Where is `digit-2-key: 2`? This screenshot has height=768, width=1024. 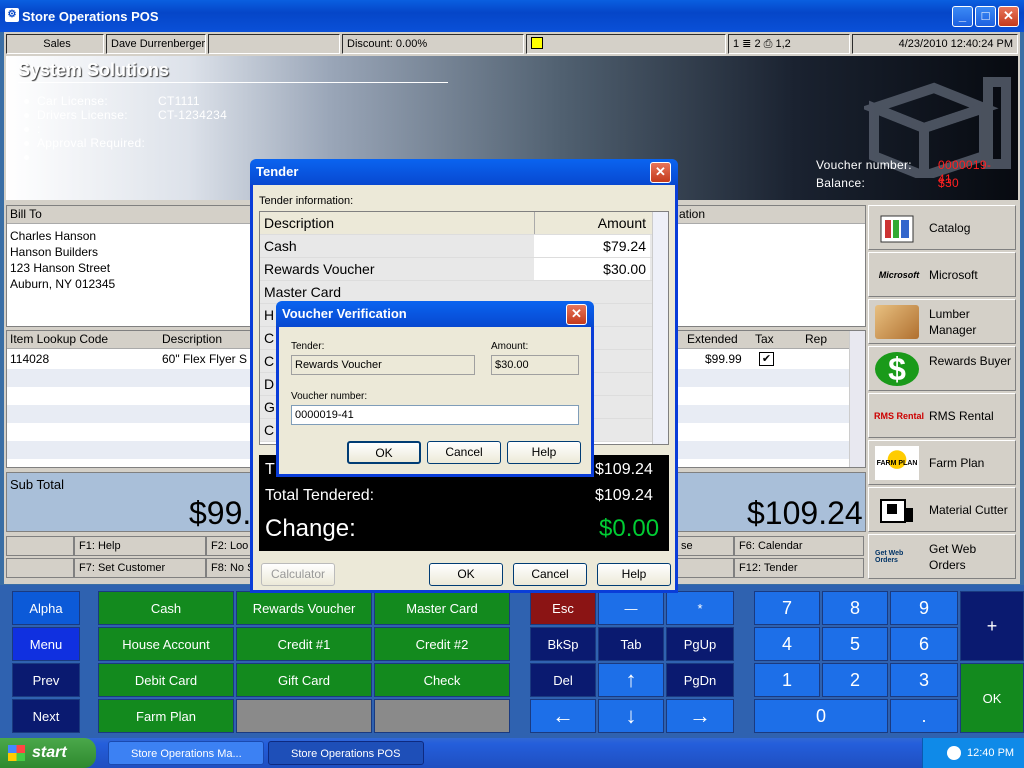
digit-2-key: 2 is located at coordinates (855, 680).